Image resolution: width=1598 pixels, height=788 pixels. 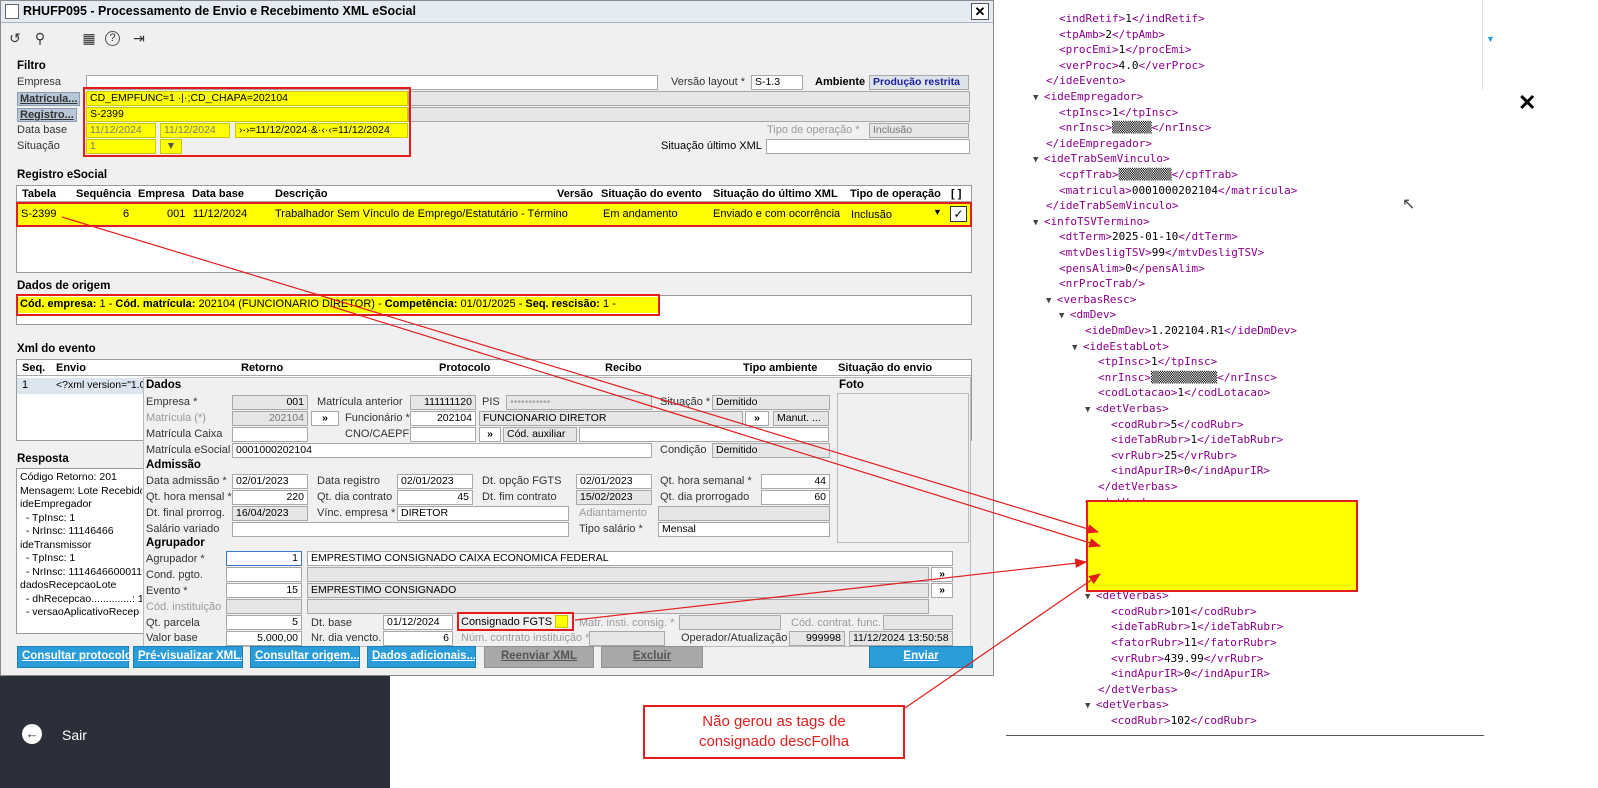 I want to click on arrow-origem-to-xml, so click(x=715, y=426).